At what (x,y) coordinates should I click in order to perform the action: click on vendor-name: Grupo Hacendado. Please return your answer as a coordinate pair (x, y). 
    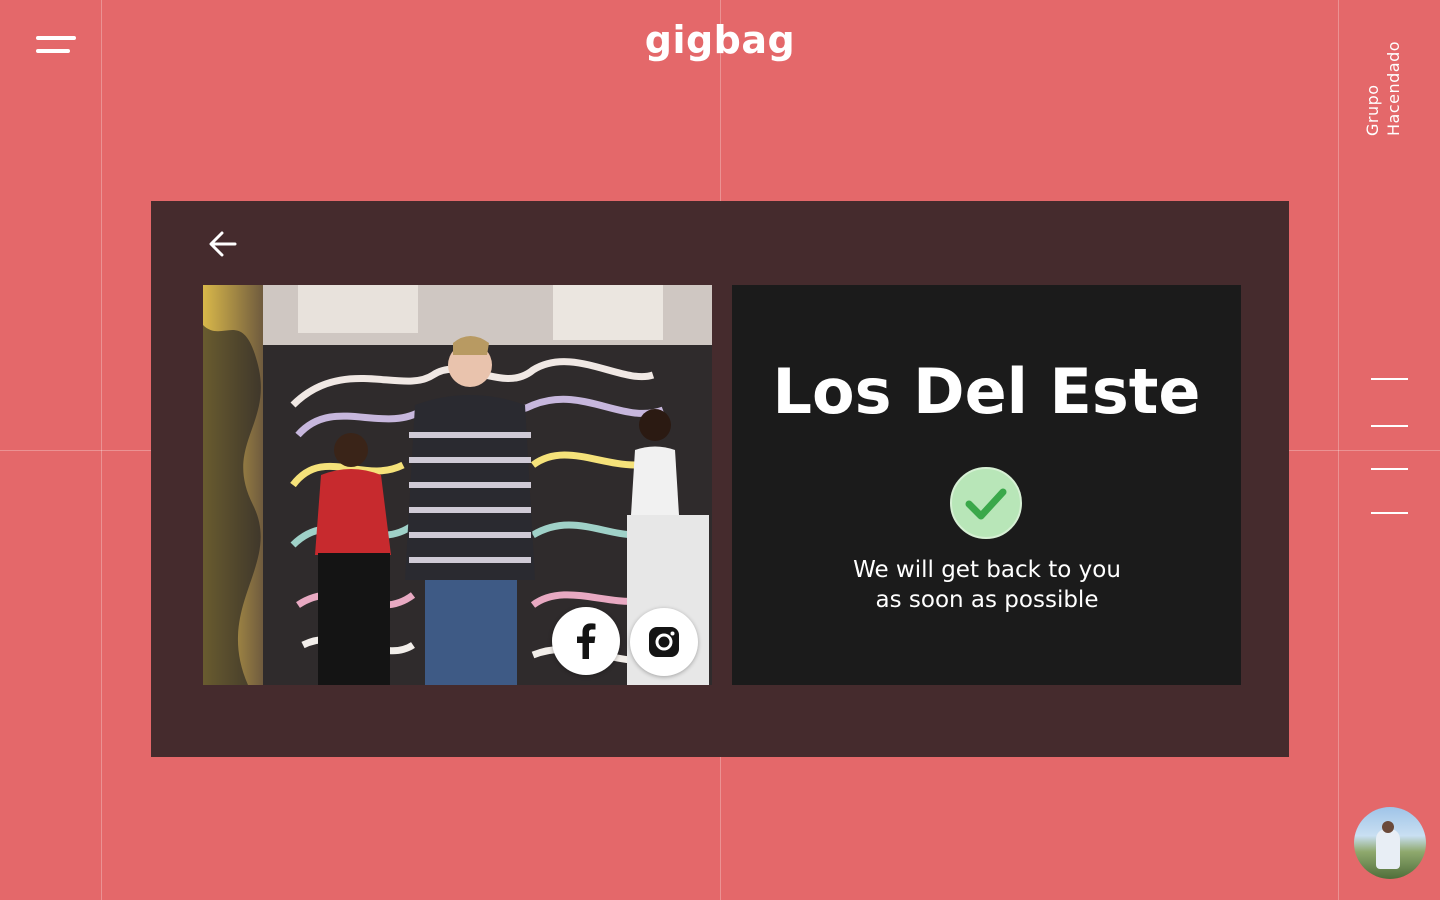
    Looking at the image, I should click on (1383, 88).